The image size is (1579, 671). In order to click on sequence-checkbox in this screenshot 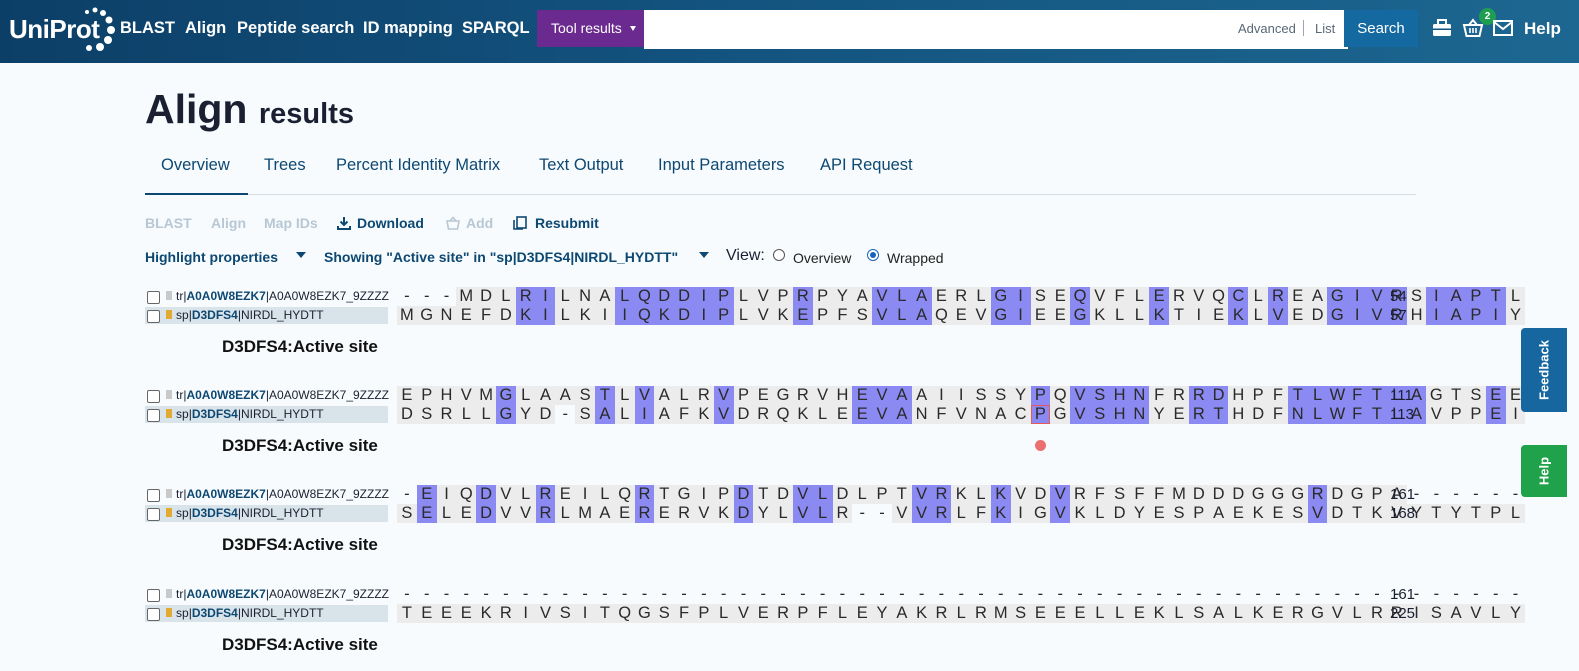, I will do `click(153, 396)`.